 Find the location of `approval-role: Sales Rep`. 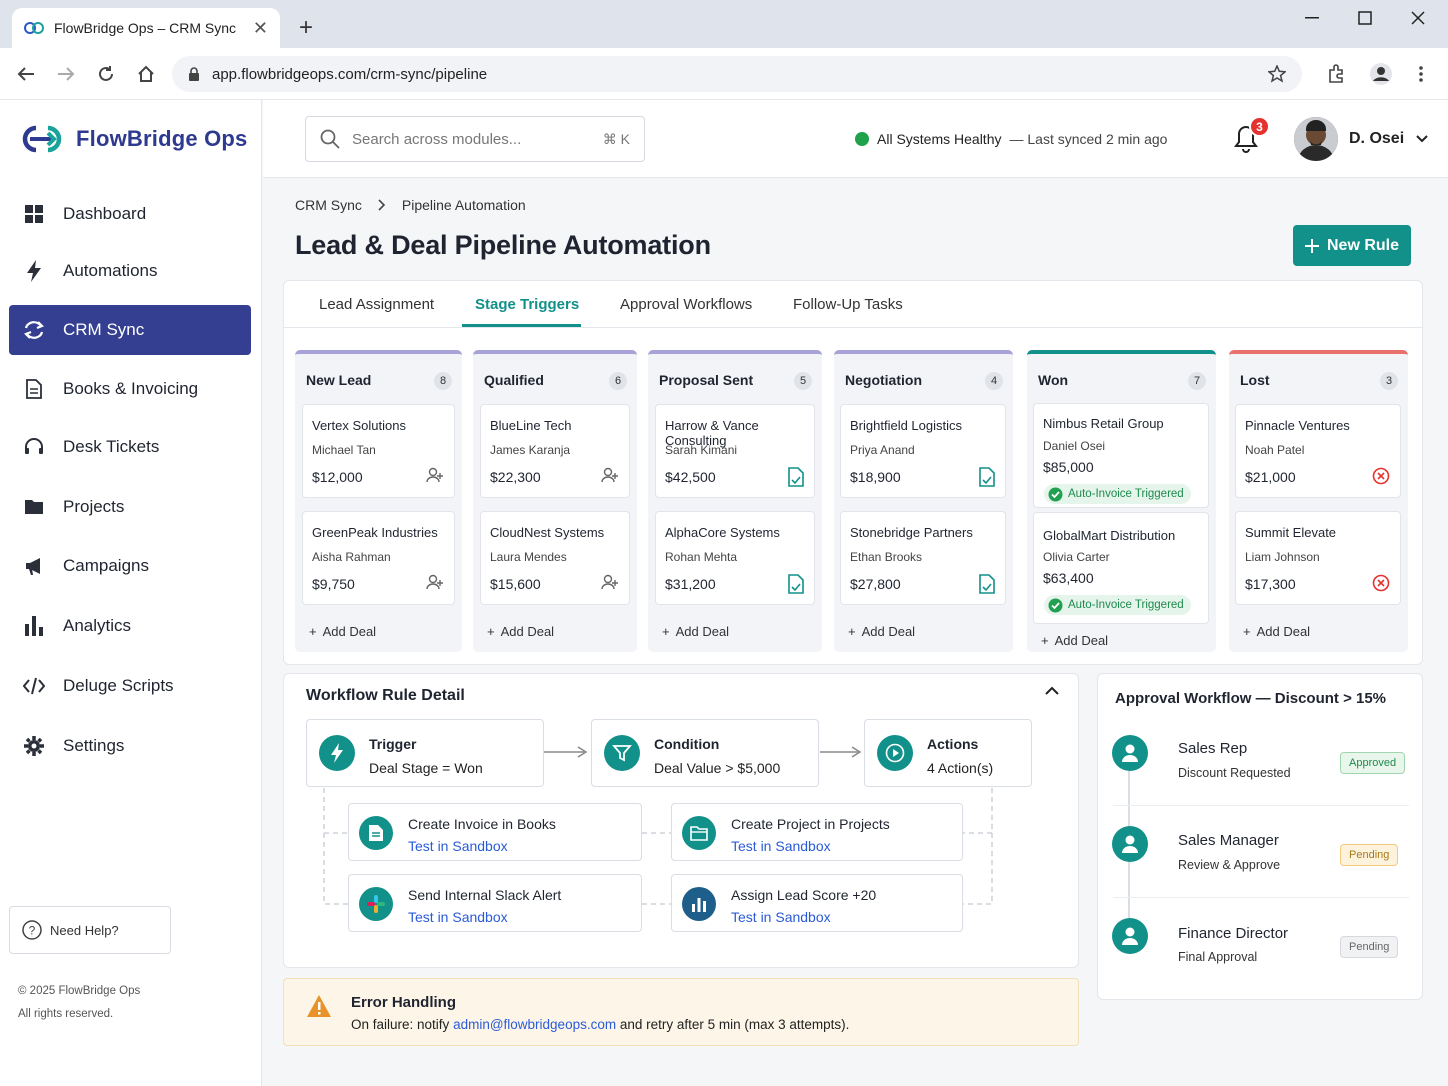

approval-role: Sales Rep is located at coordinates (1213, 748).